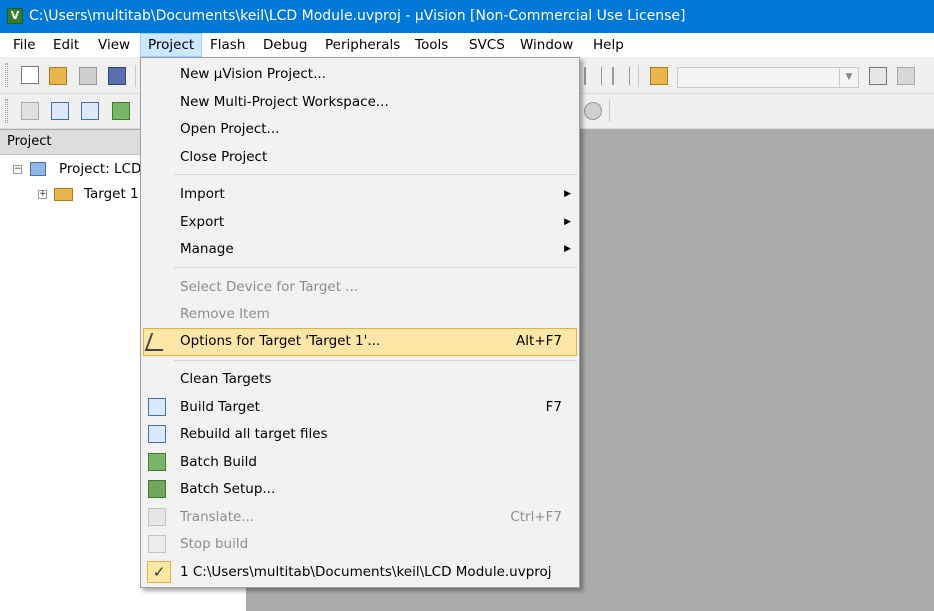 The image size is (934, 611). Describe the element at coordinates (15, 16) in the screenshot. I see `uvision-app-icon: V` at that location.